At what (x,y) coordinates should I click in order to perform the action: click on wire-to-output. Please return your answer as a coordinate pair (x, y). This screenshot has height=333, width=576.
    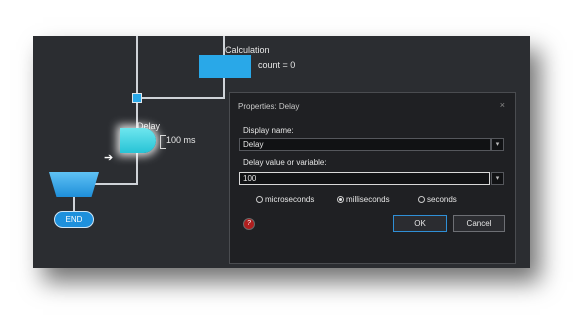
    Looking at the image, I should click on (115, 184).